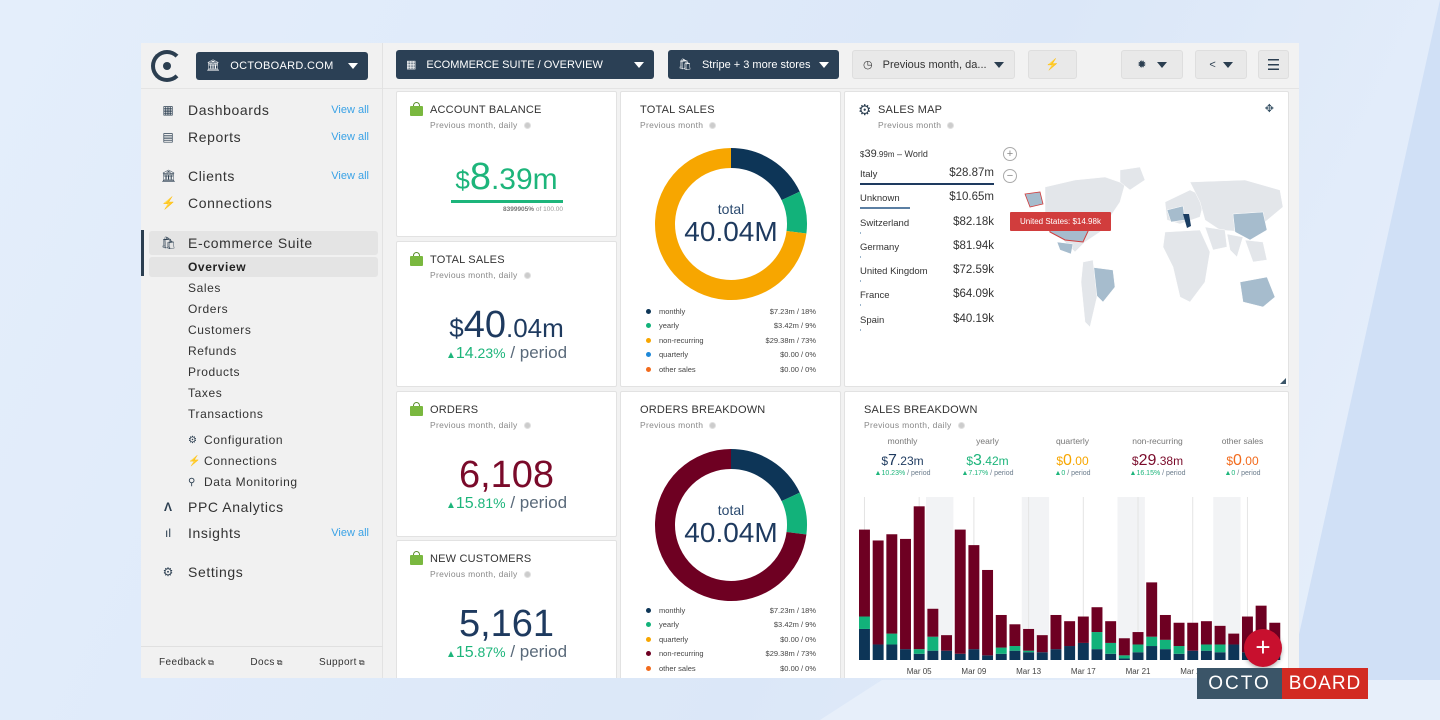 Image resolution: width=1440 pixels, height=720 pixels. Describe the element at coordinates (204, 288) in the screenshot. I see `subitem-sales: Sales` at that location.